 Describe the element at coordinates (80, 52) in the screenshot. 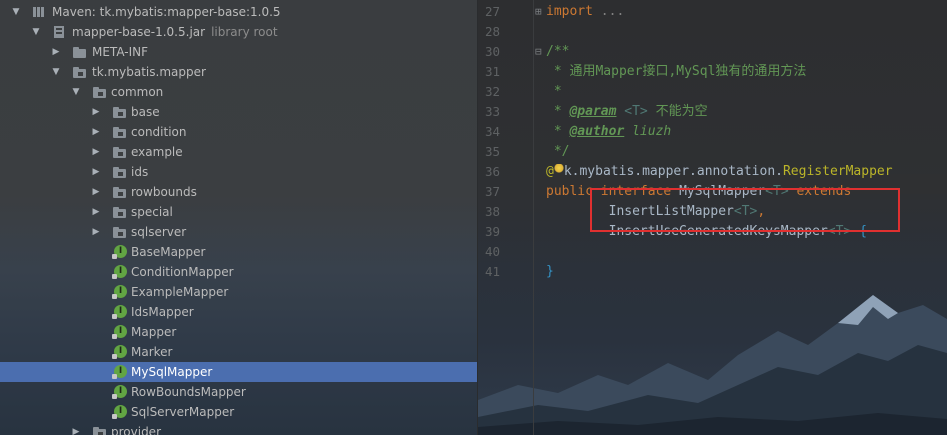

I see `folder-icon` at that location.